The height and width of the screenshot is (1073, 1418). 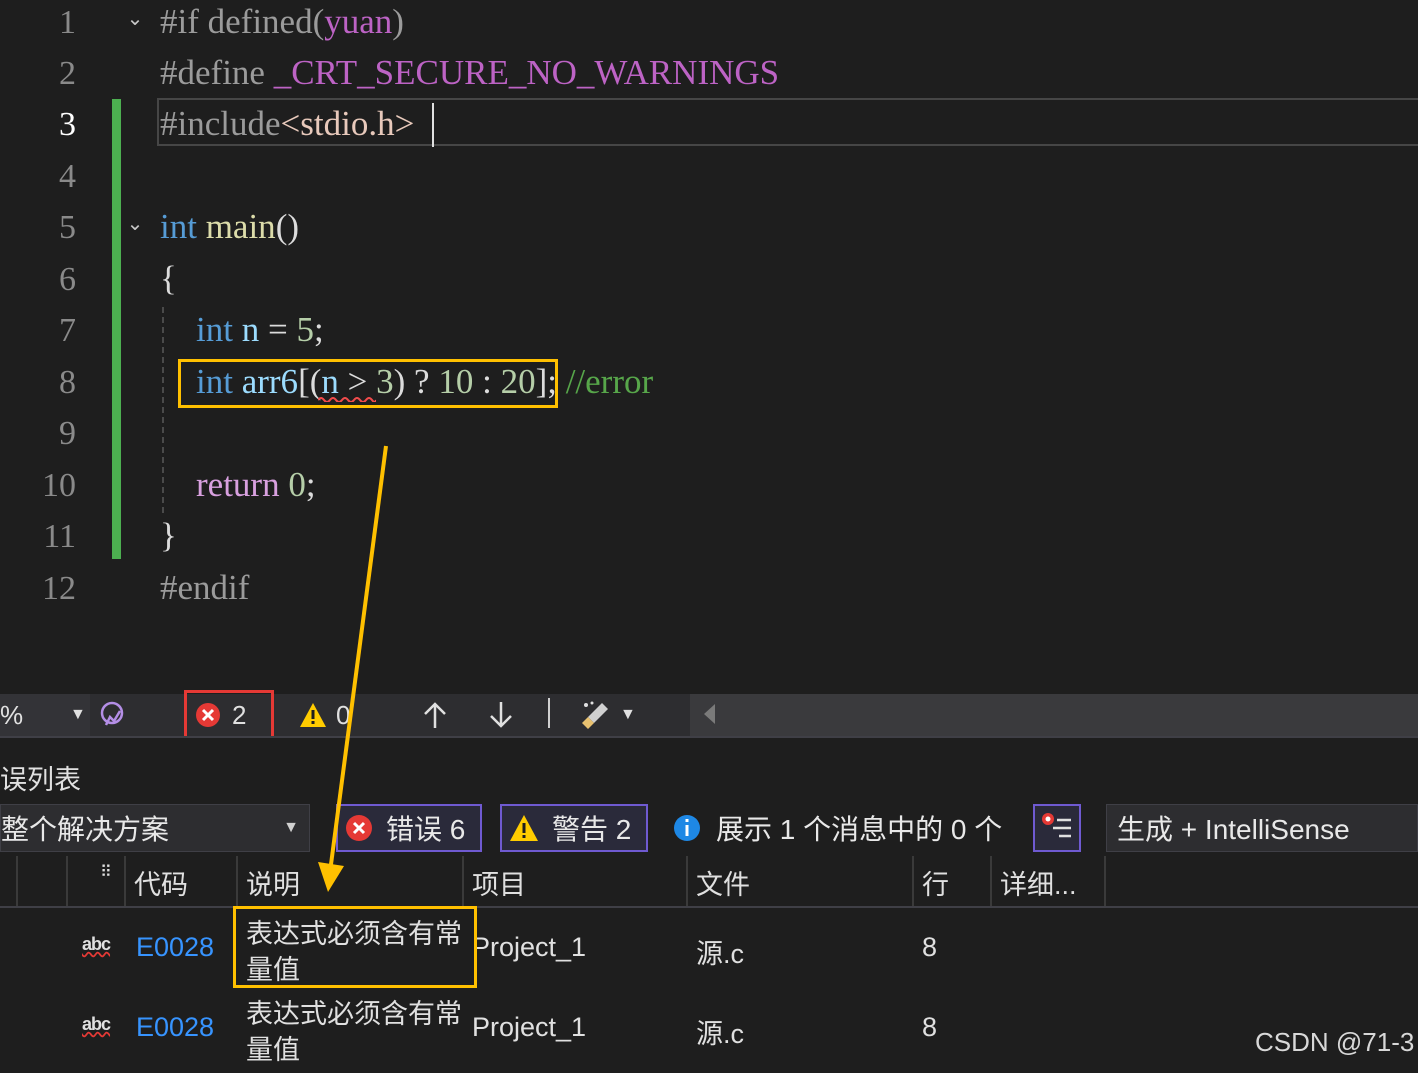 I want to click on arrow-up-icon, so click(x=435, y=715).